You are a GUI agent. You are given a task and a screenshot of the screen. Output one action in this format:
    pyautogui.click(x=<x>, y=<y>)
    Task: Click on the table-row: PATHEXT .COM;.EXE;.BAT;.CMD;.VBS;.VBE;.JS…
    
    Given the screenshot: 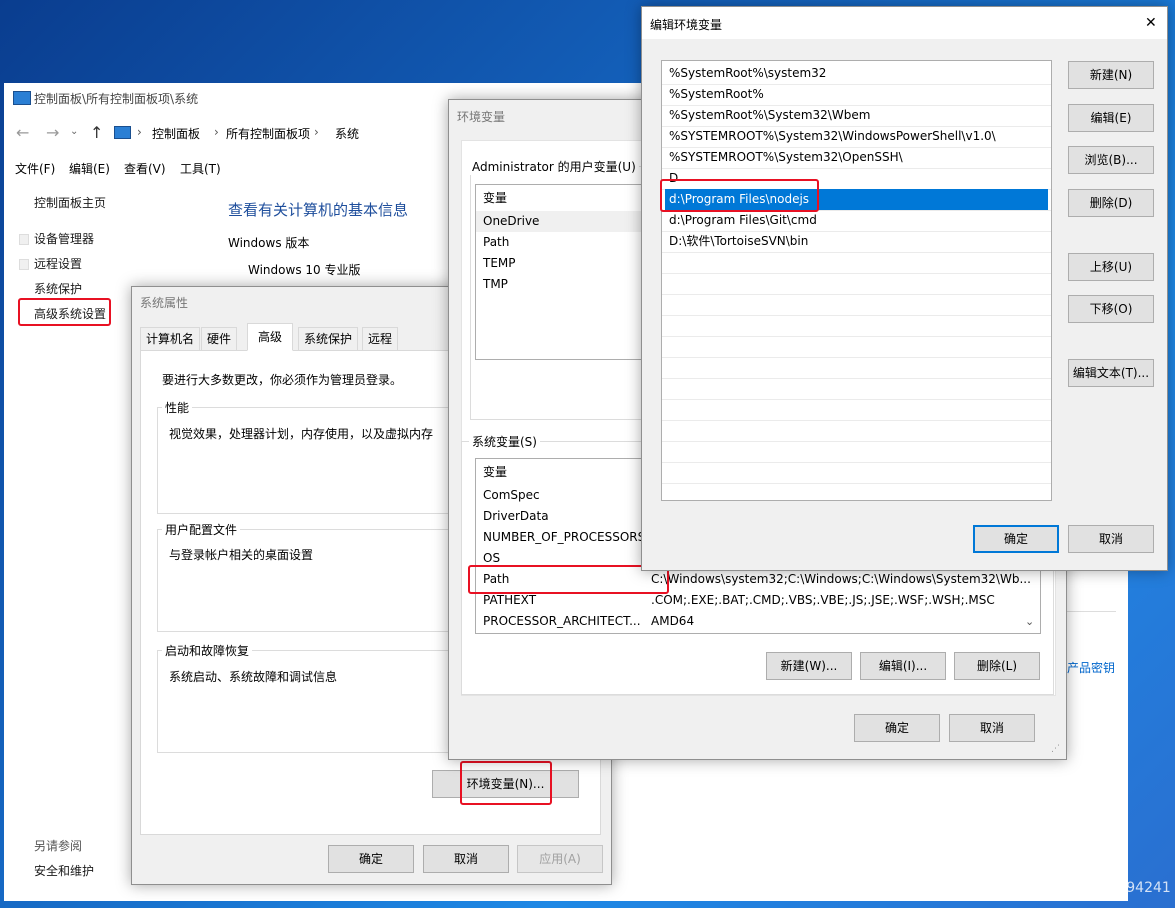 What is the action you would take?
    pyautogui.click(x=758, y=600)
    